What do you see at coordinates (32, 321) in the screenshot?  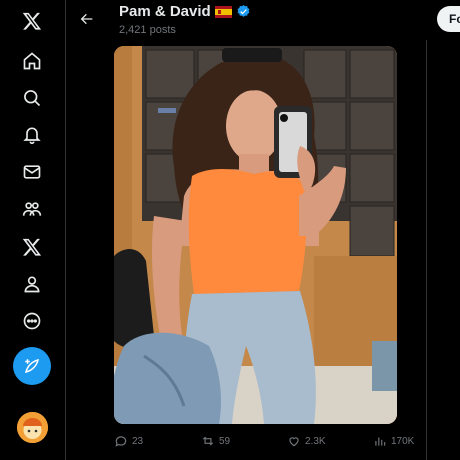 I see `more-icon` at bounding box center [32, 321].